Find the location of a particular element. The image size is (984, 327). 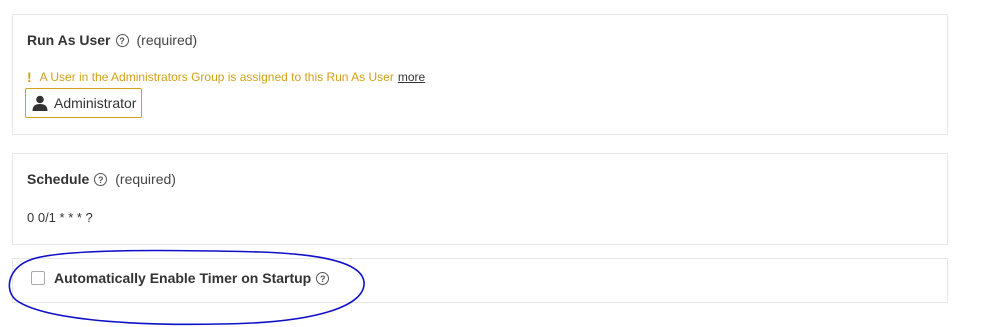

run-as-user-label: Run As User is located at coordinates (69, 40).